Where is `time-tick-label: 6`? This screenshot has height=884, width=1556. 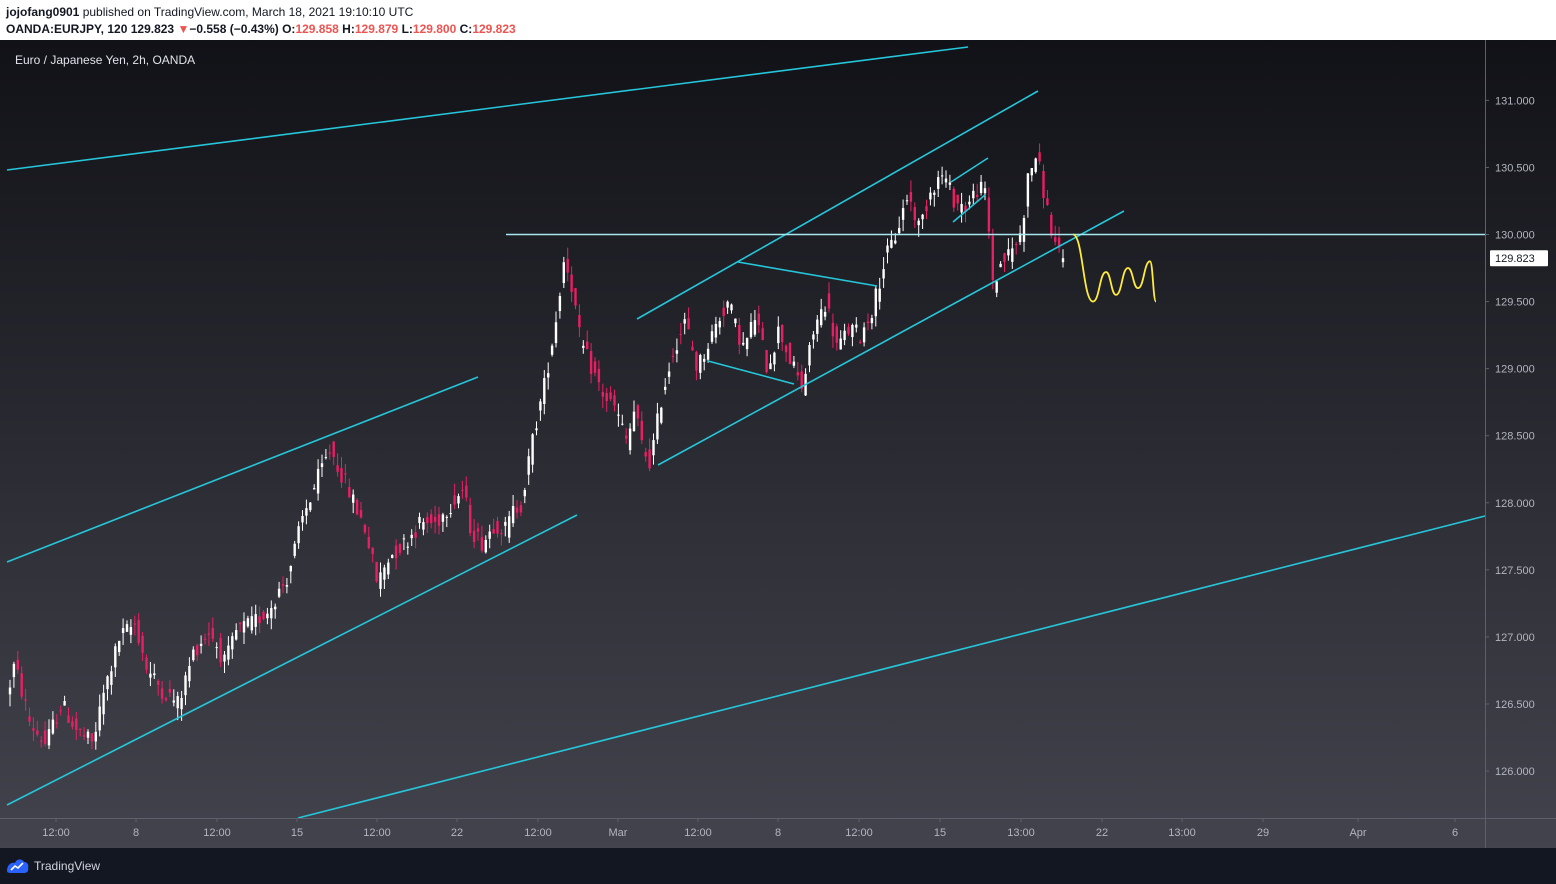 time-tick-label: 6 is located at coordinates (1455, 833).